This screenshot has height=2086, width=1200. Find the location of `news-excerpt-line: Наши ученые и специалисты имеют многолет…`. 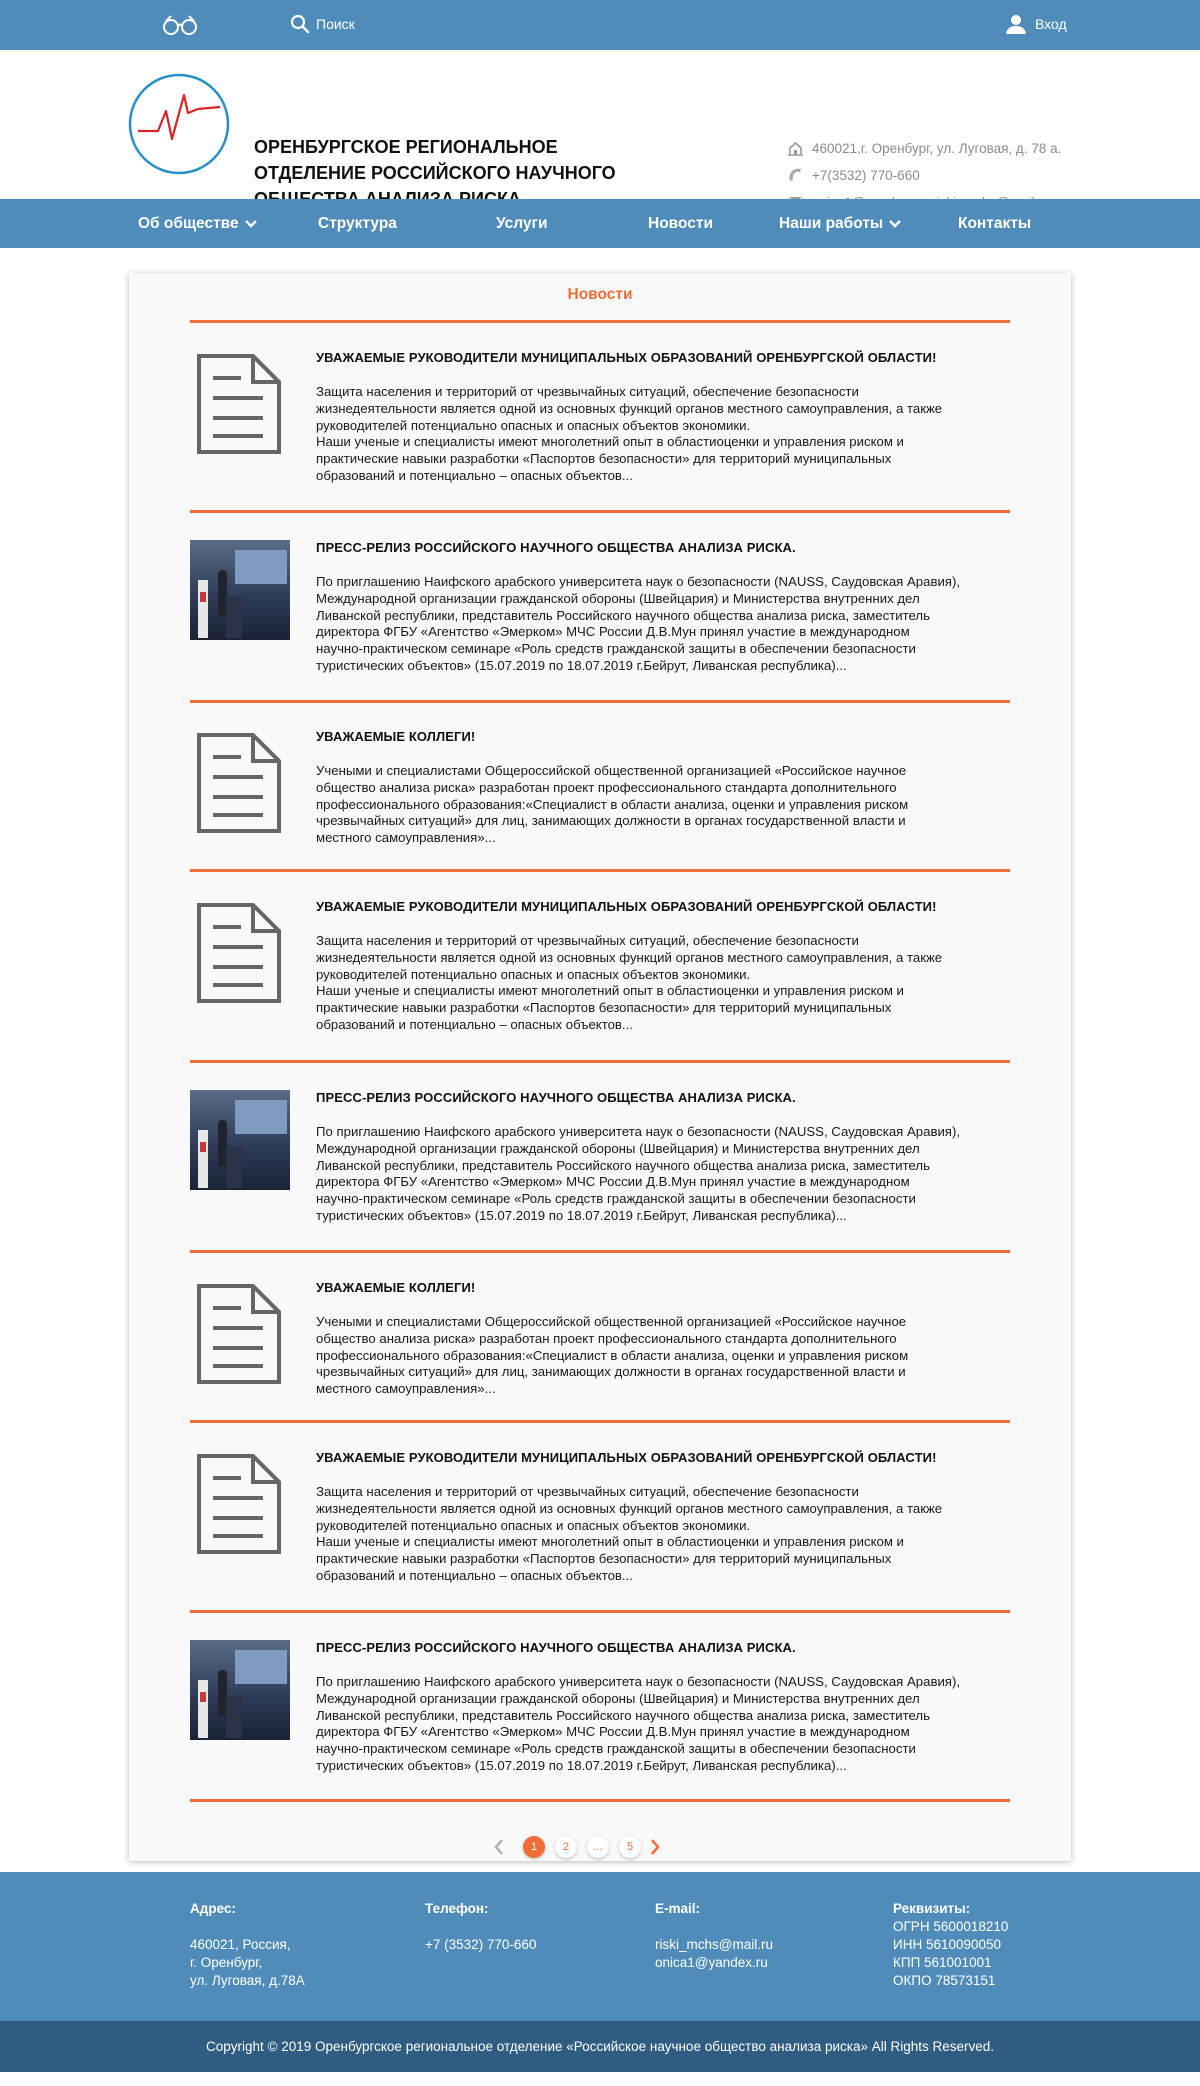

news-excerpt-line: Наши ученые и специалисты имеют многолет… is located at coordinates (610, 991).